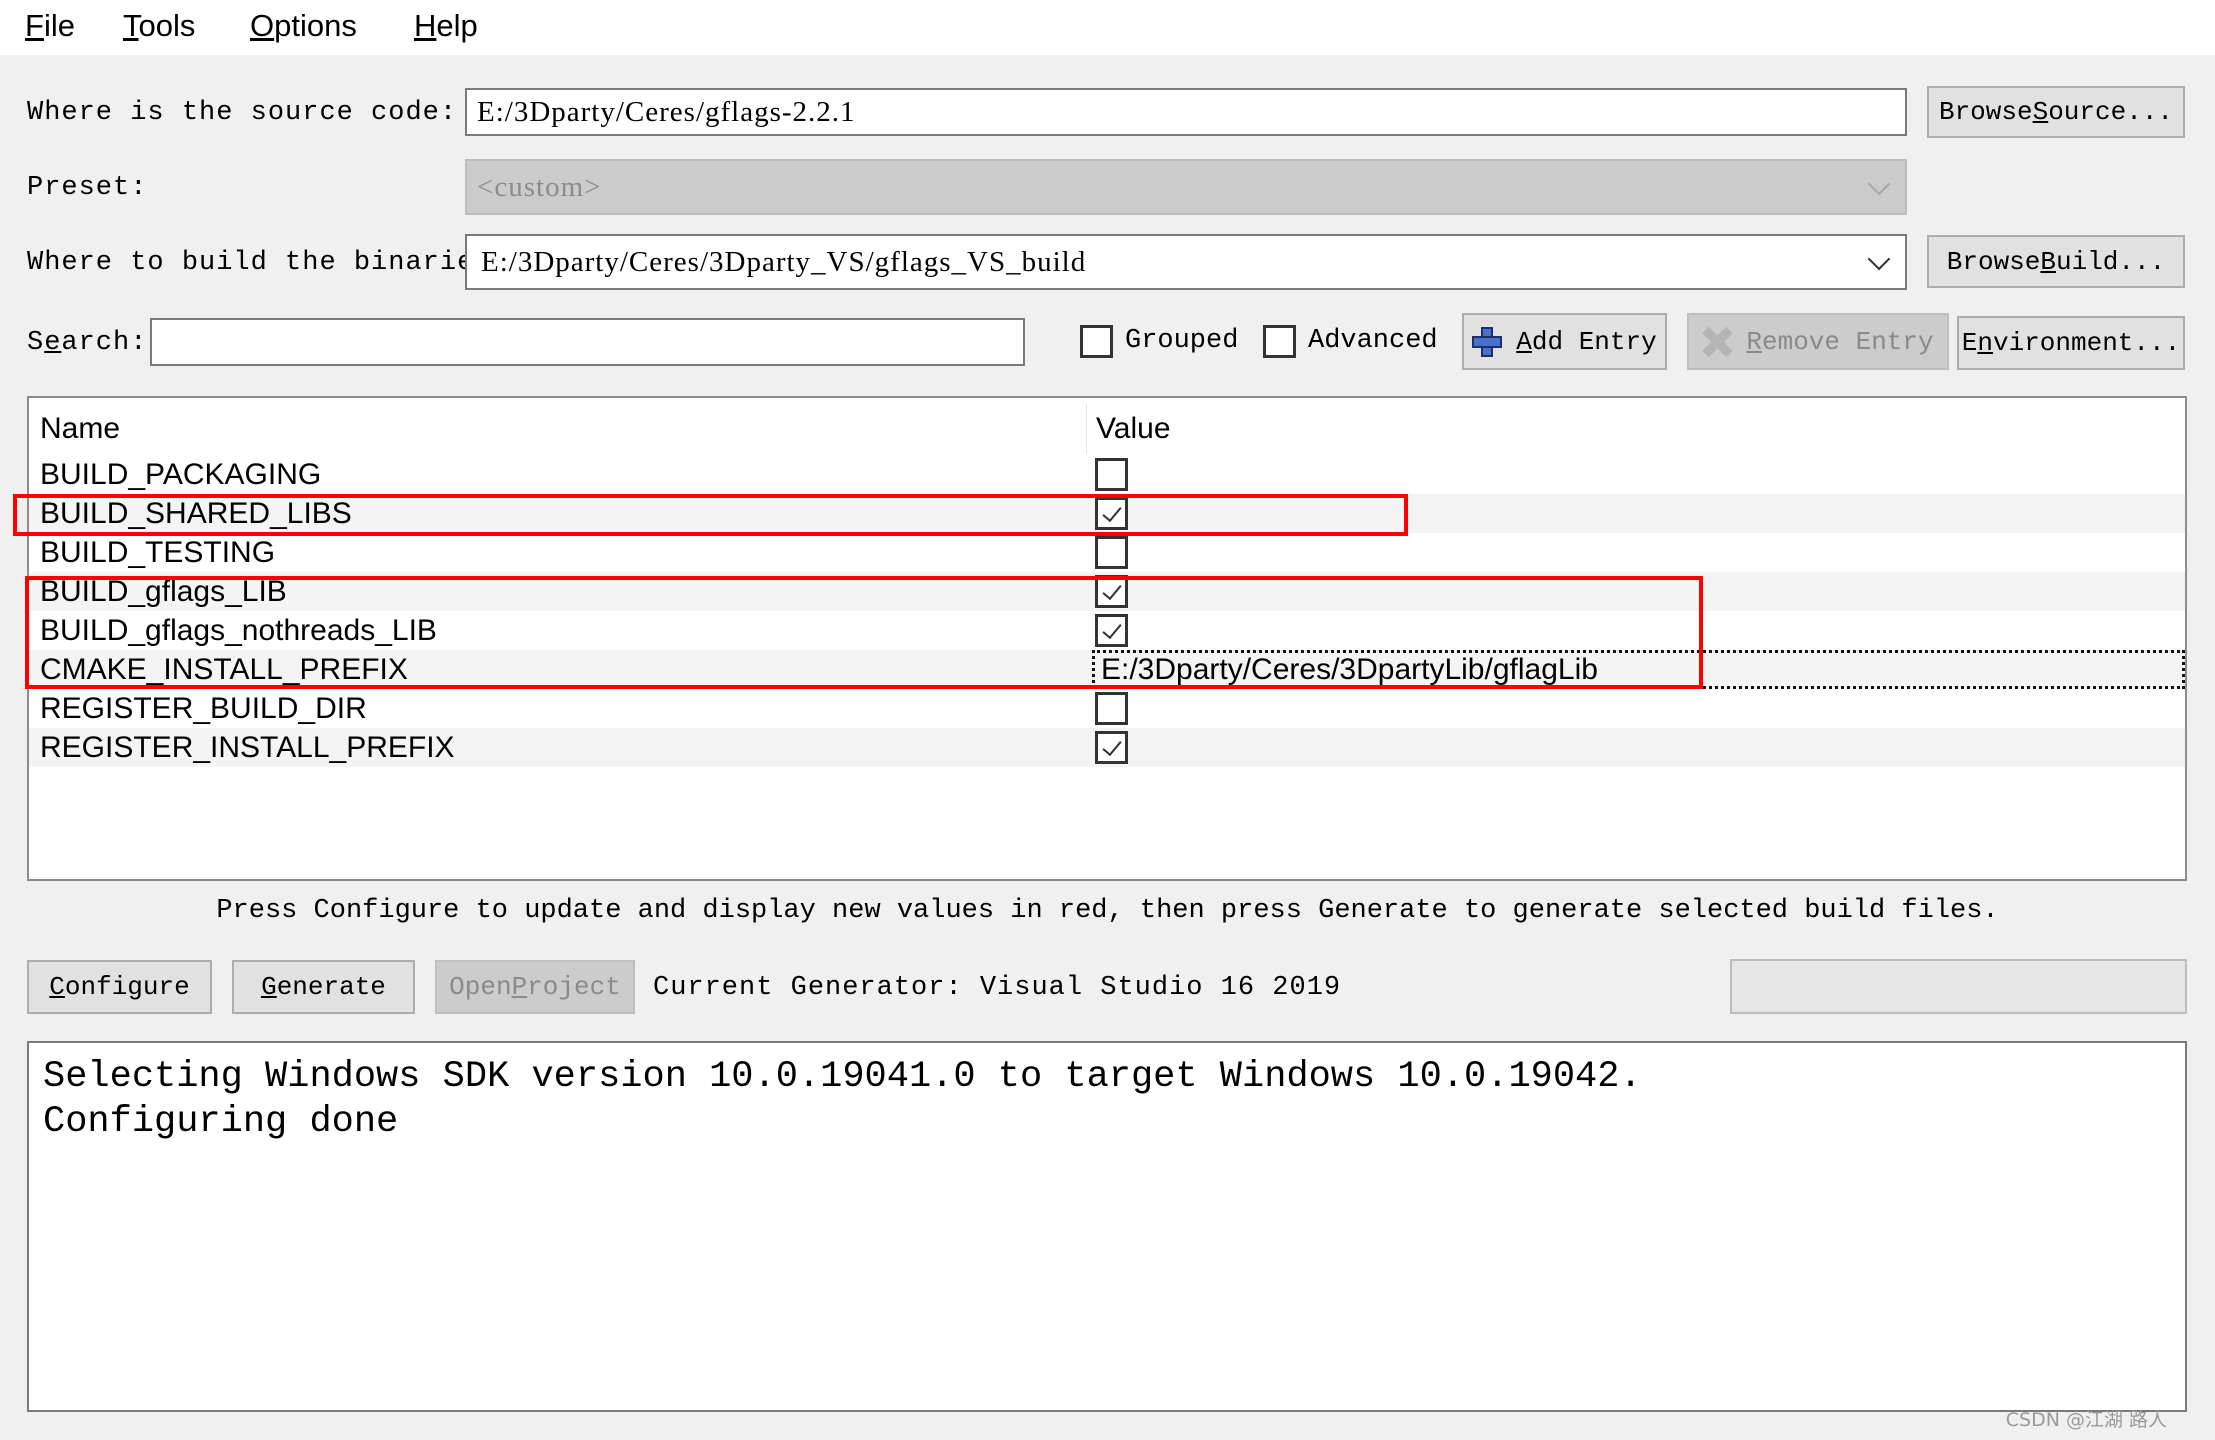 The height and width of the screenshot is (1440, 2215). Describe the element at coordinates (480, 987) in the screenshot. I see `open-project-label: Open` at that location.